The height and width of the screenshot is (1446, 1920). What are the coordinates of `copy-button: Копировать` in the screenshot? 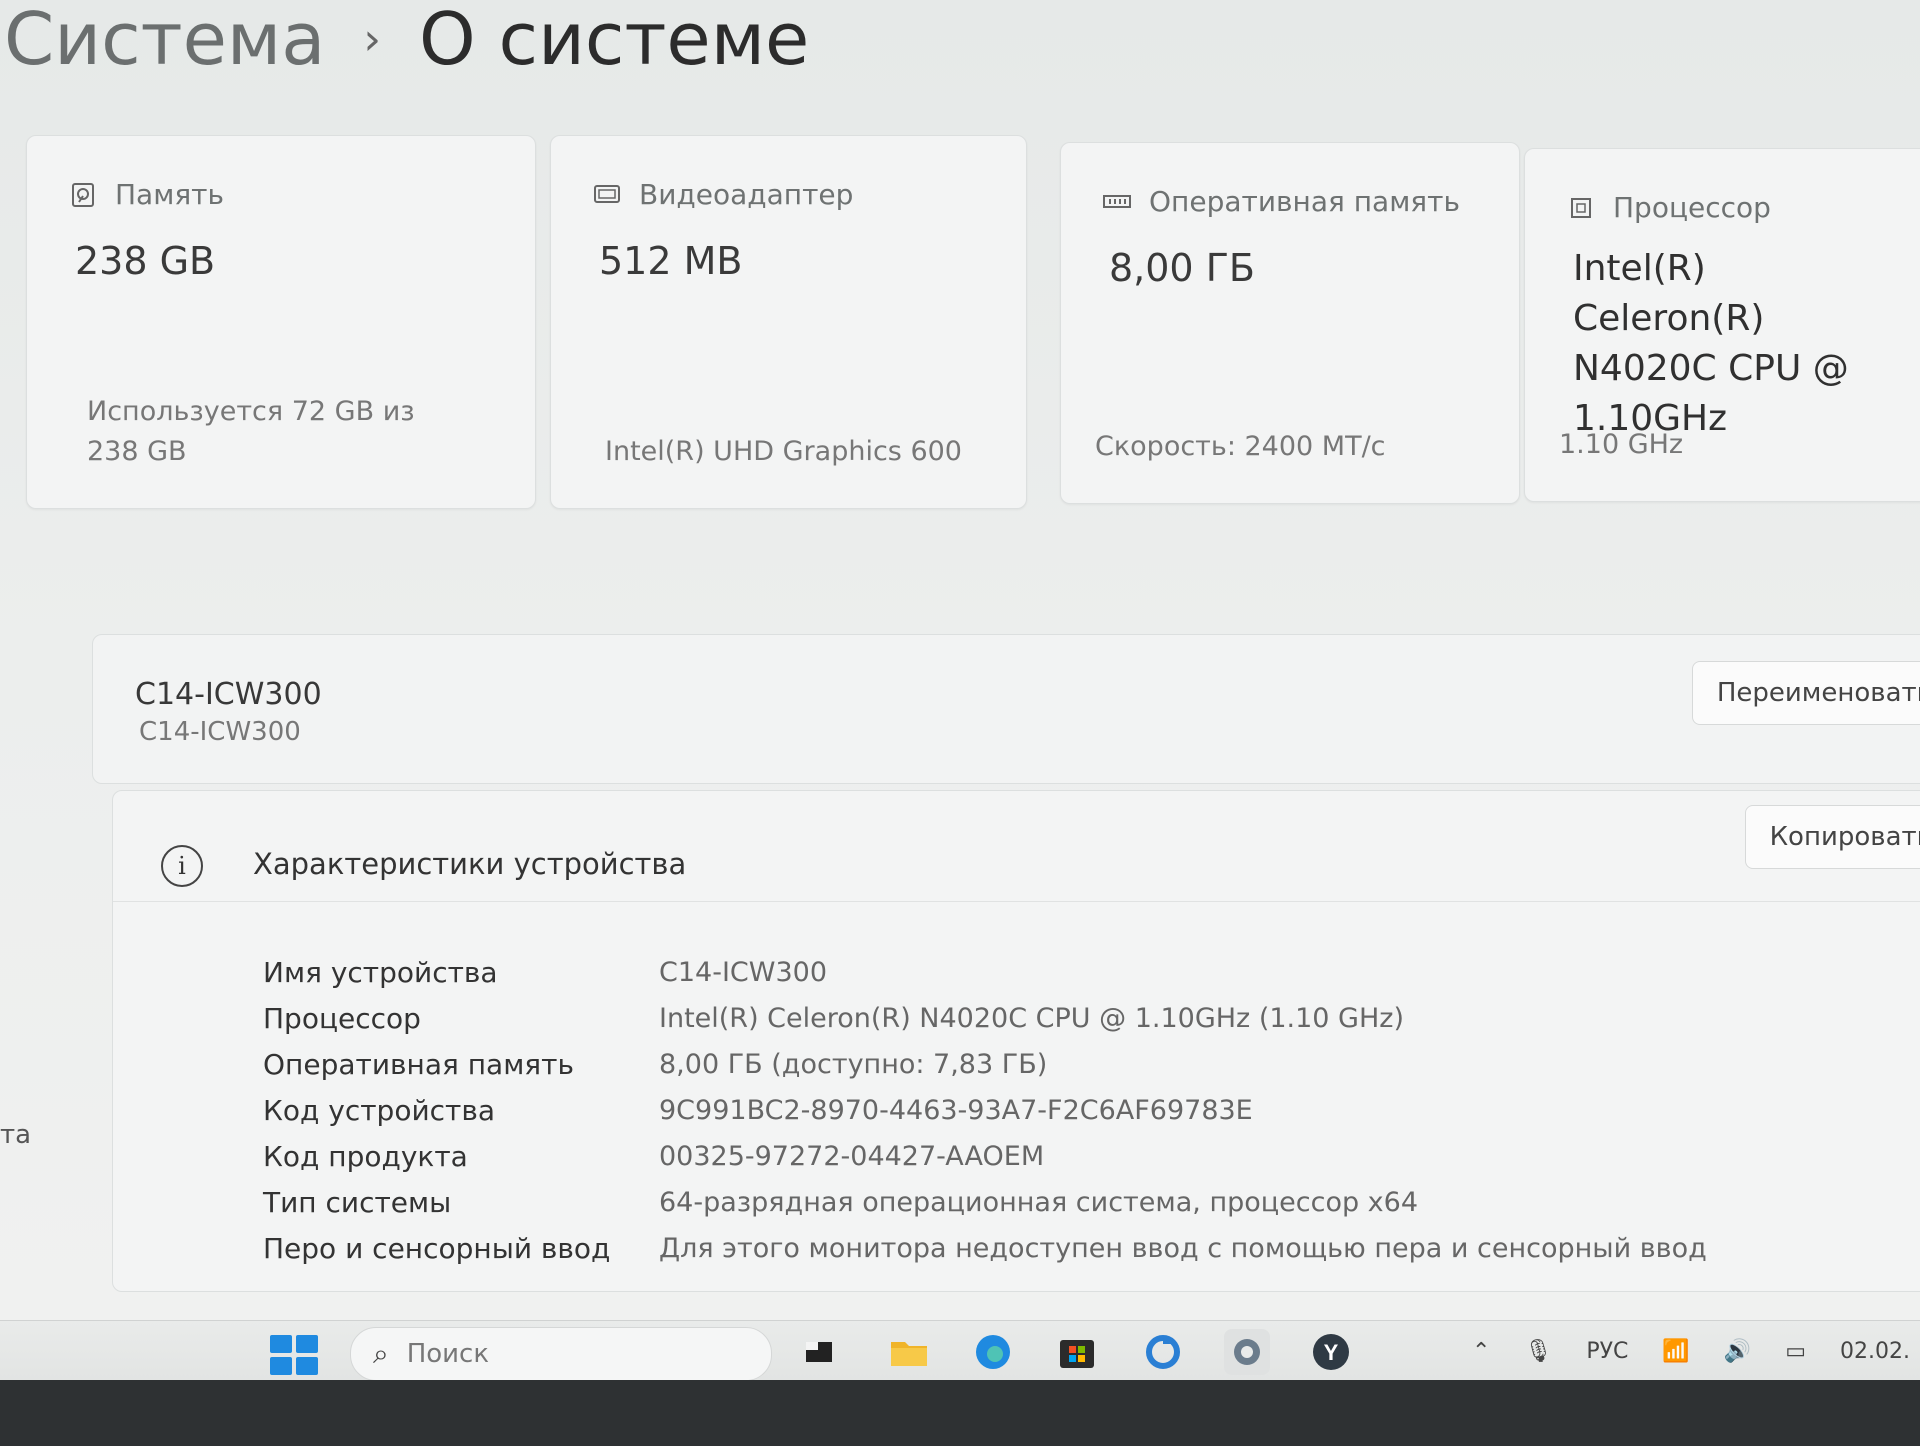 It's located at (1832, 837).